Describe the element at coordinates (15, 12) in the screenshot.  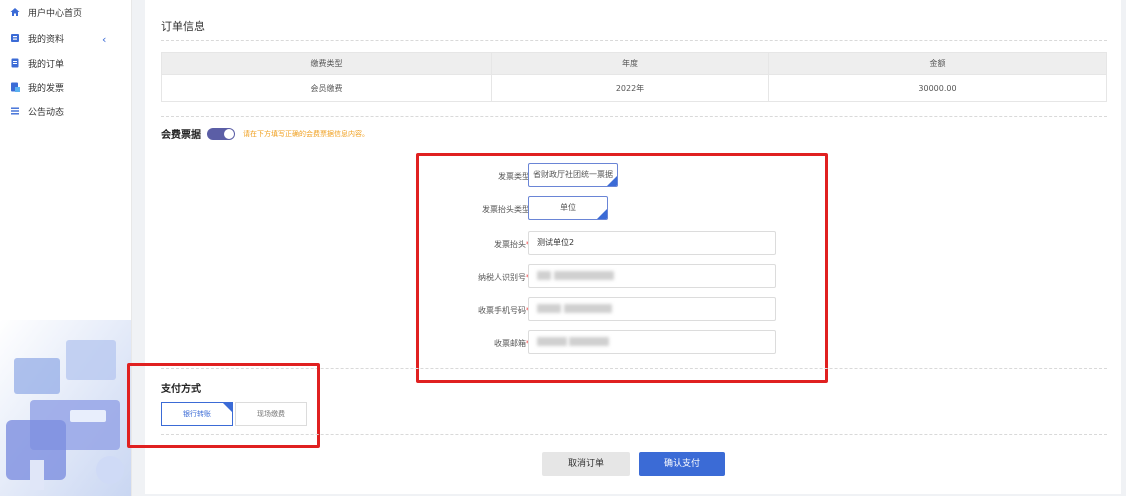
I see `home-icon` at that location.